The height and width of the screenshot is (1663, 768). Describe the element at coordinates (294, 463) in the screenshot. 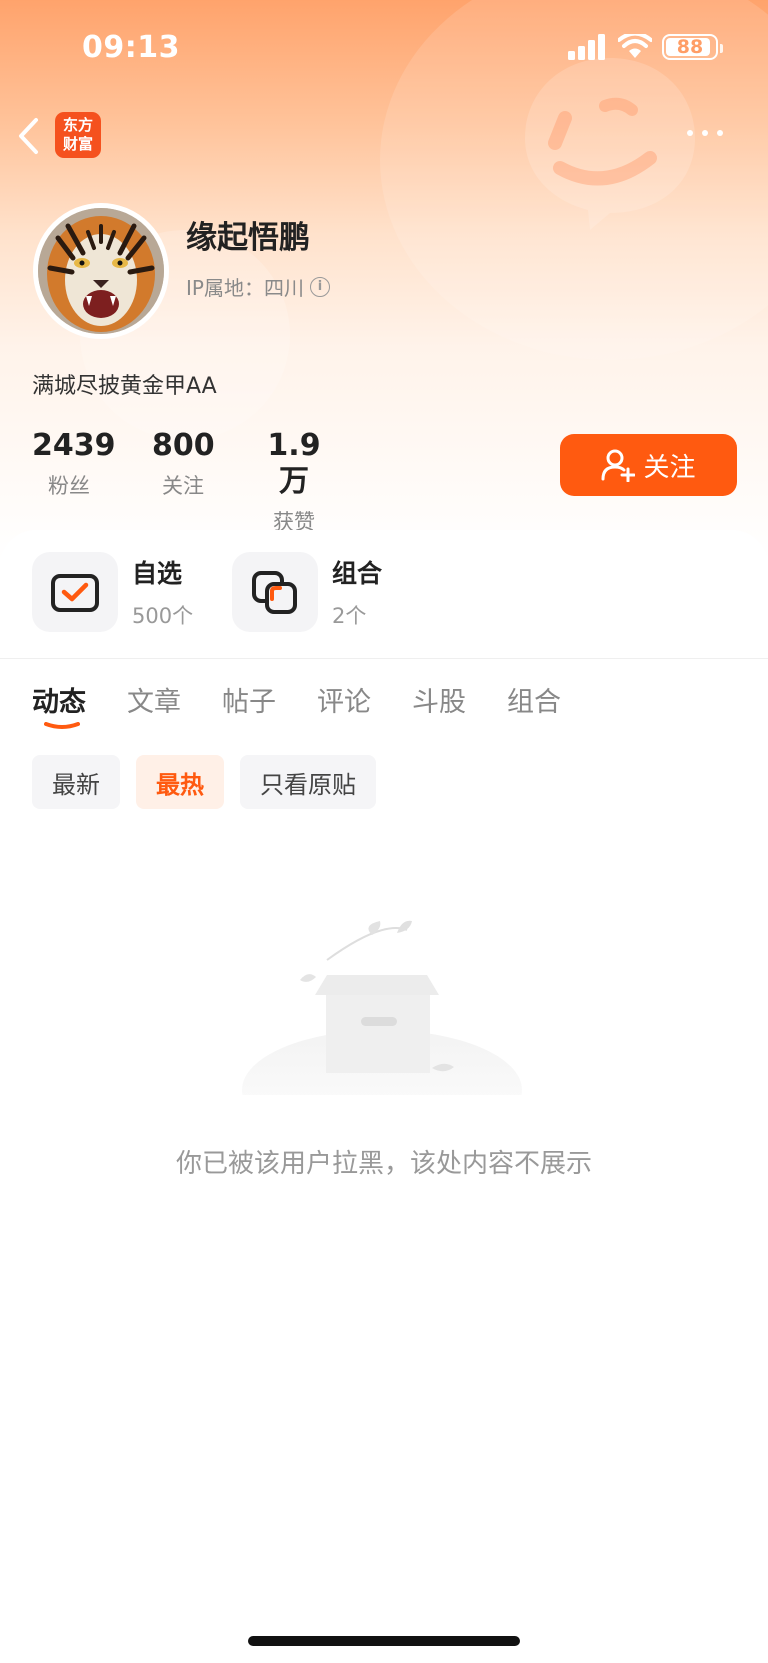

I see `stat-value: 1.9万` at that location.